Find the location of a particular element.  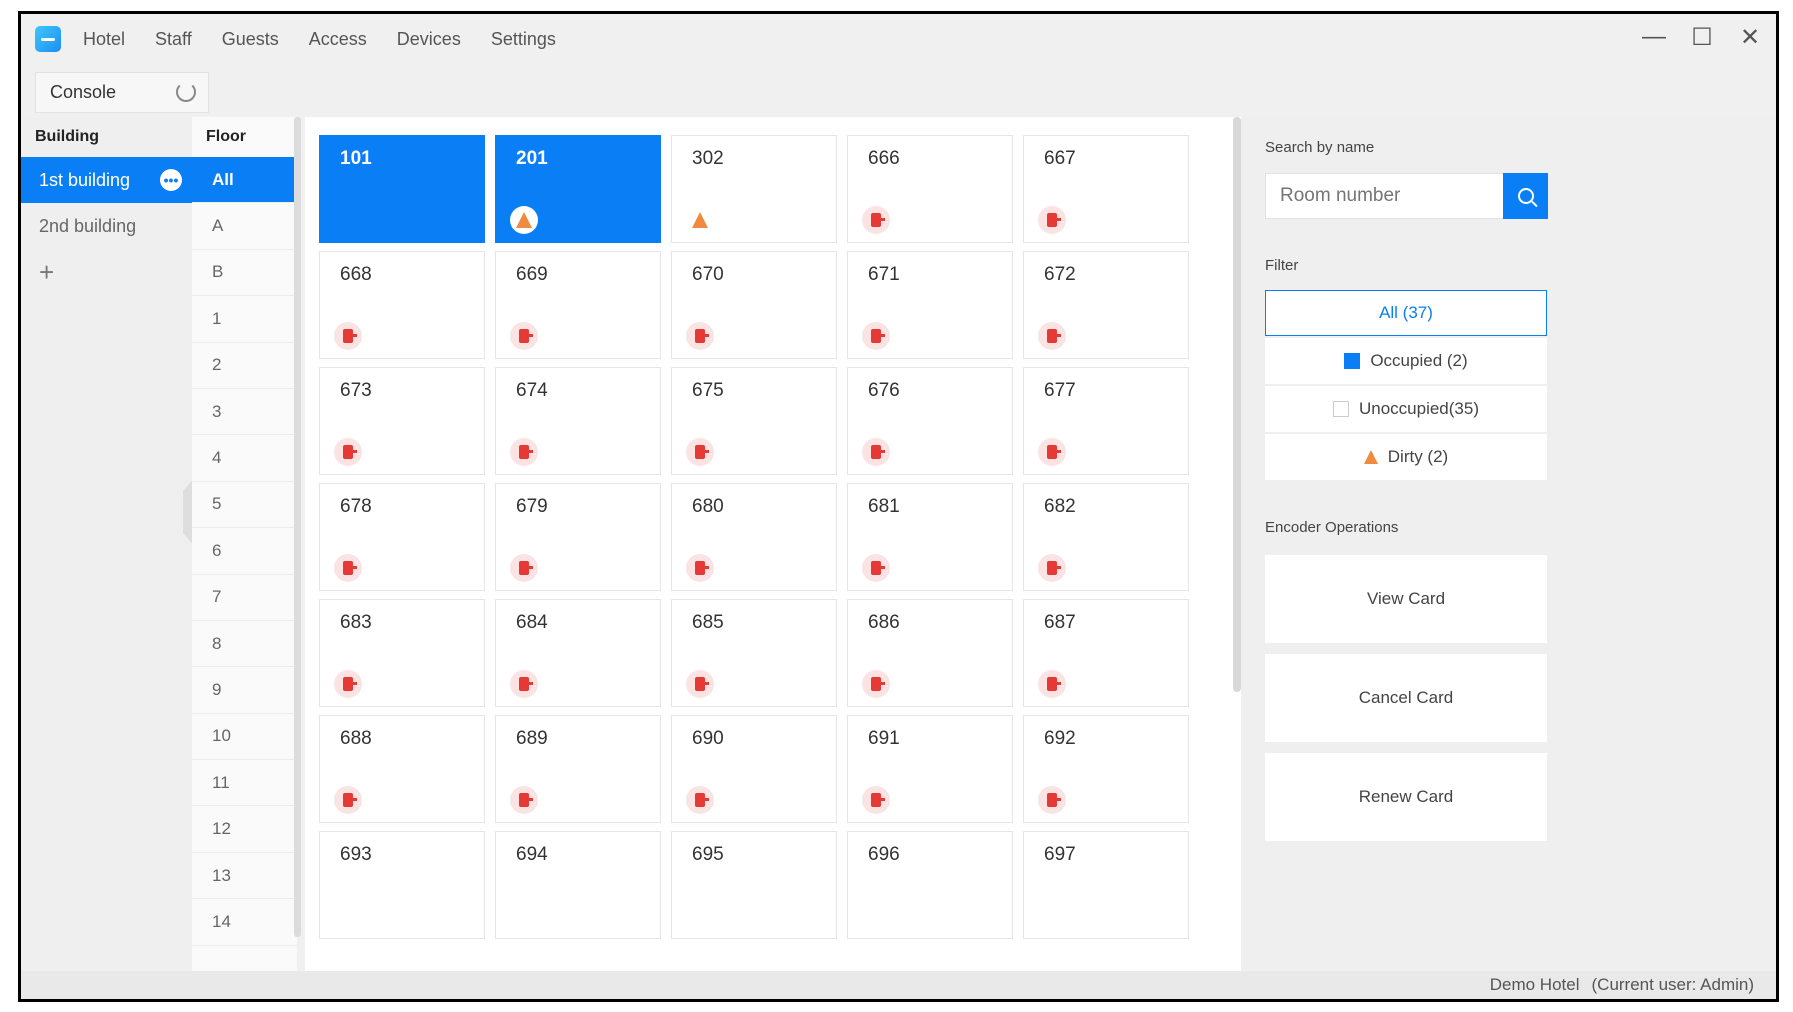

floor-item-12: 12 is located at coordinates (244, 829).